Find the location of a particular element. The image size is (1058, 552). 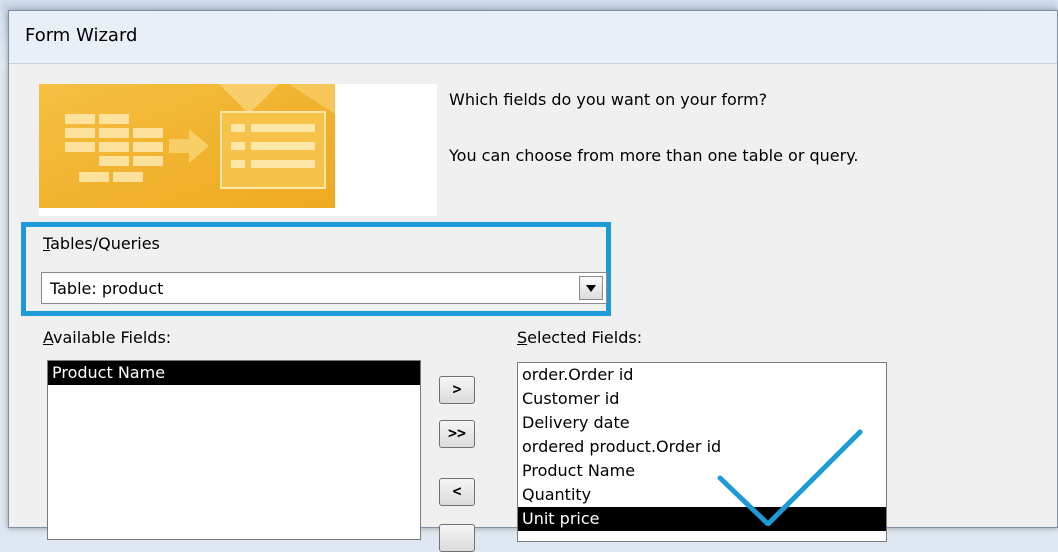

title-bar: Form Wizard is located at coordinates (533, 37).